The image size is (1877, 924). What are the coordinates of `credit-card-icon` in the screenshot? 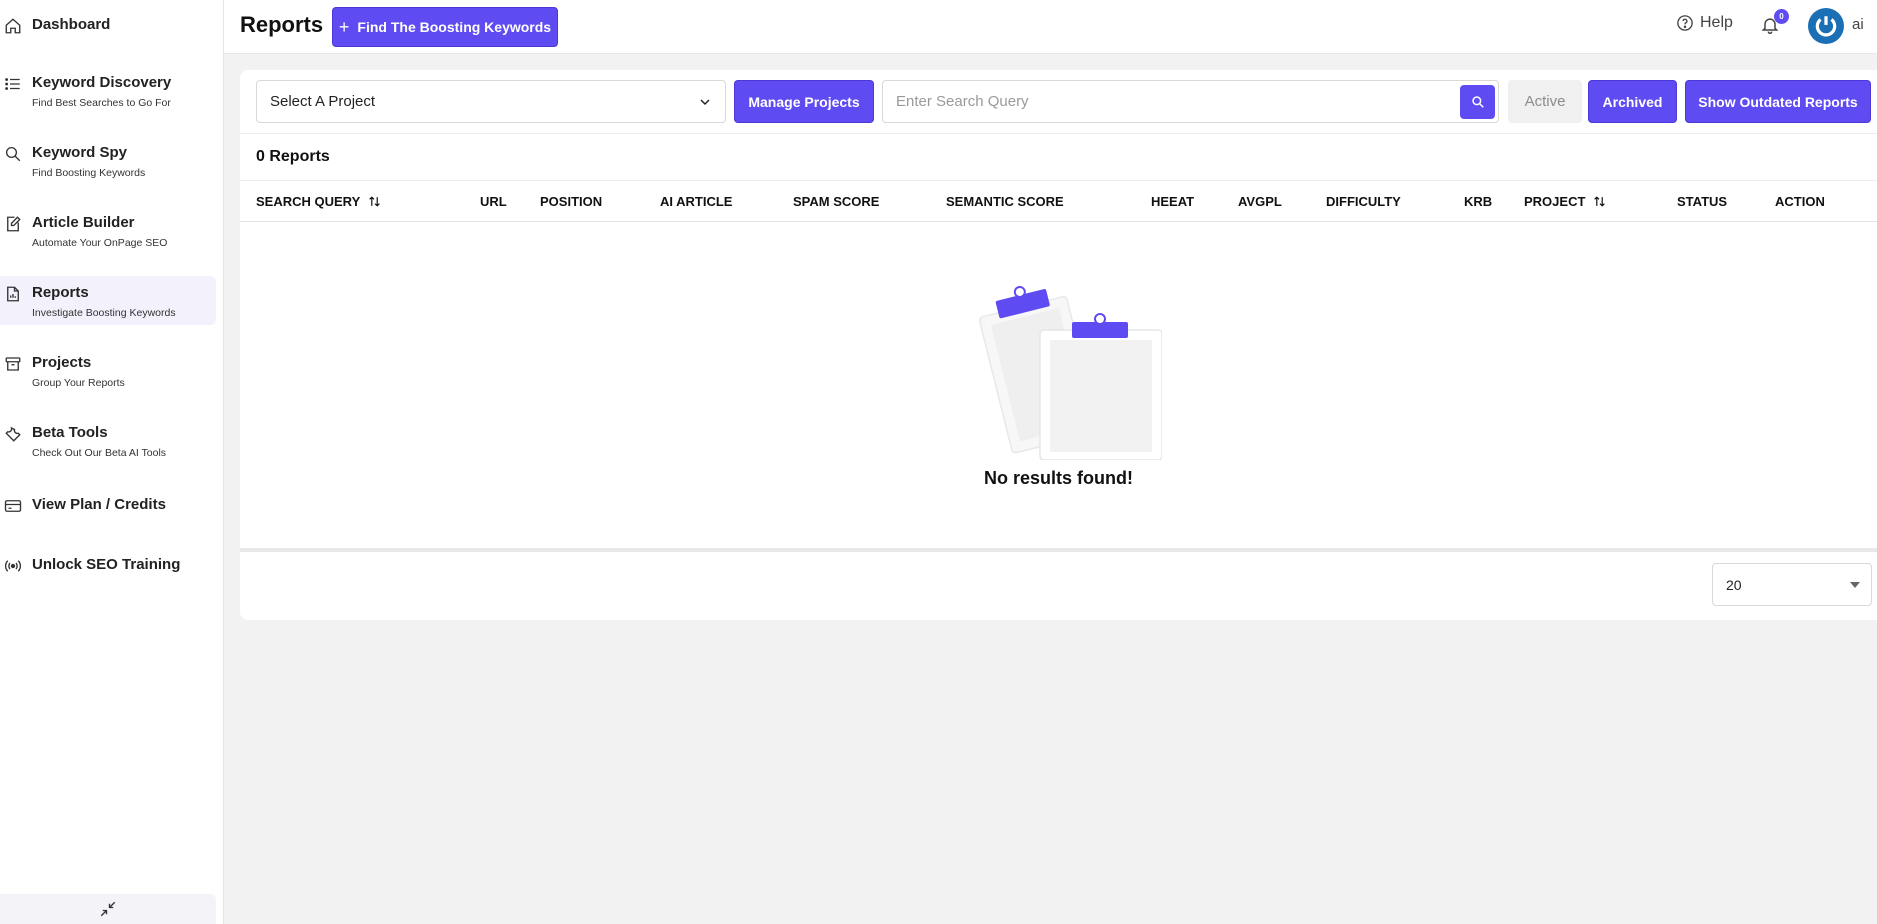 It's located at (13, 506).